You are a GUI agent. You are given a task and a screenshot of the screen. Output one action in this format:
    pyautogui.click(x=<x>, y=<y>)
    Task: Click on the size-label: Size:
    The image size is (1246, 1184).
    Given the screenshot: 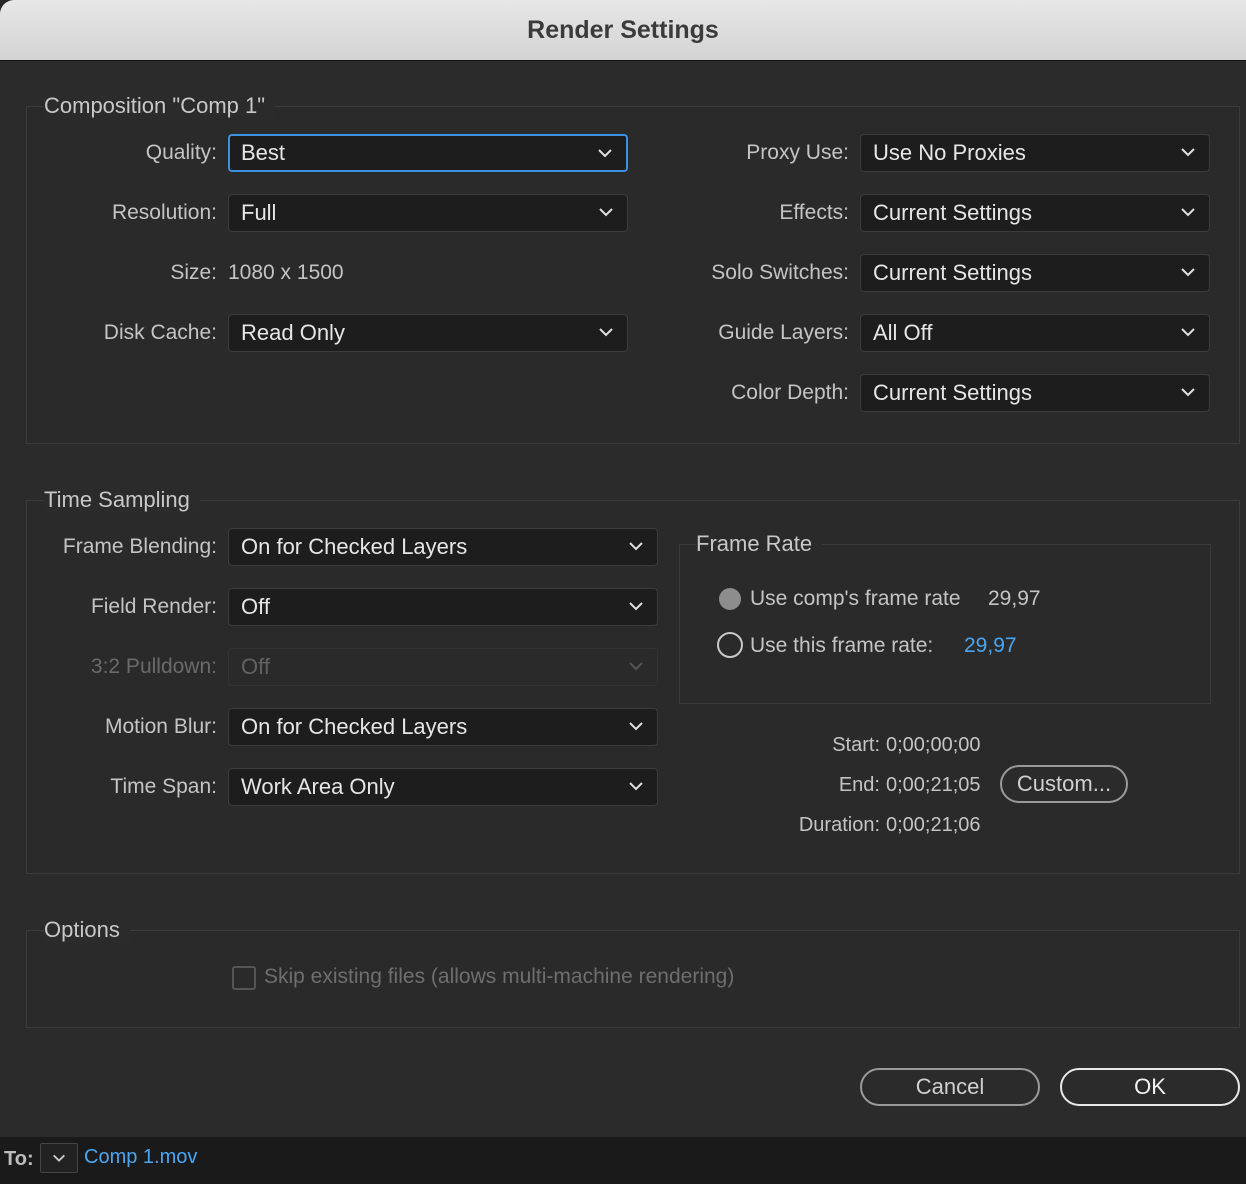 What is the action you would take?
    pyautogui.click(x=193, y=272)
    